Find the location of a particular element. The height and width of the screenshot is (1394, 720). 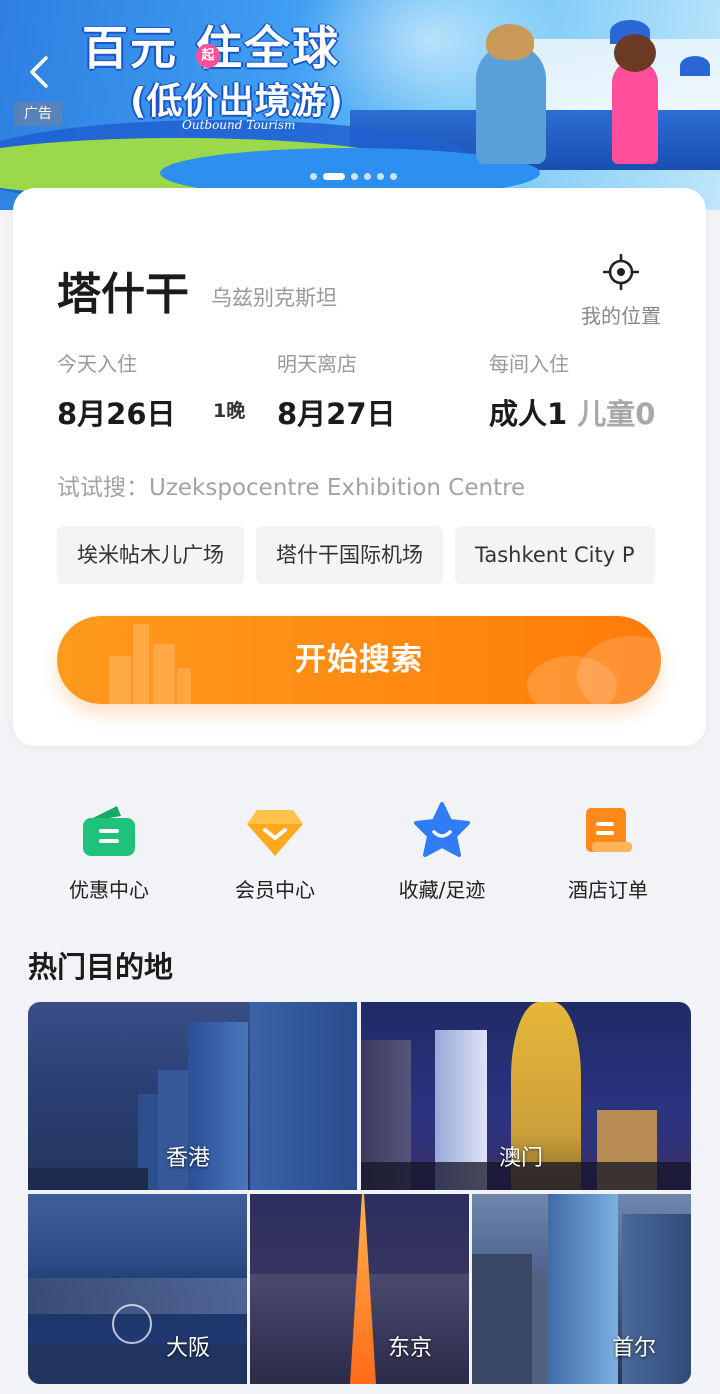

banner-dome is located at coordinates (695, 66).